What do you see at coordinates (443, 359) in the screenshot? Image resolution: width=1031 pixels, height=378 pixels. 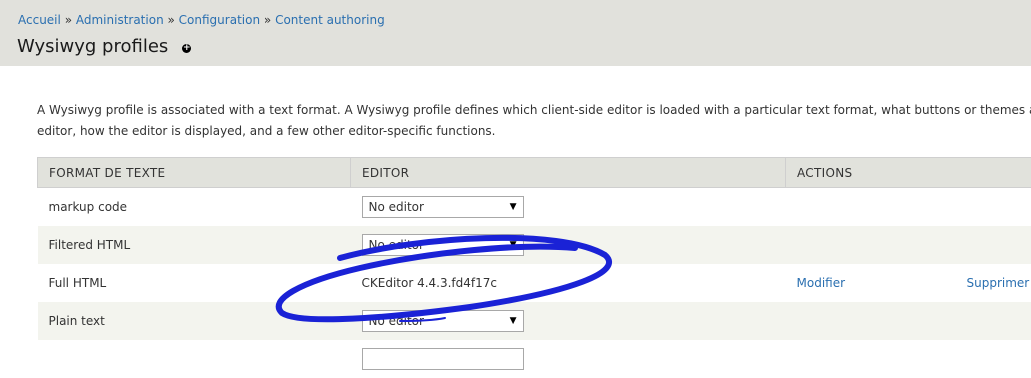 I see `editor-select` at bounding box center [443, 359].